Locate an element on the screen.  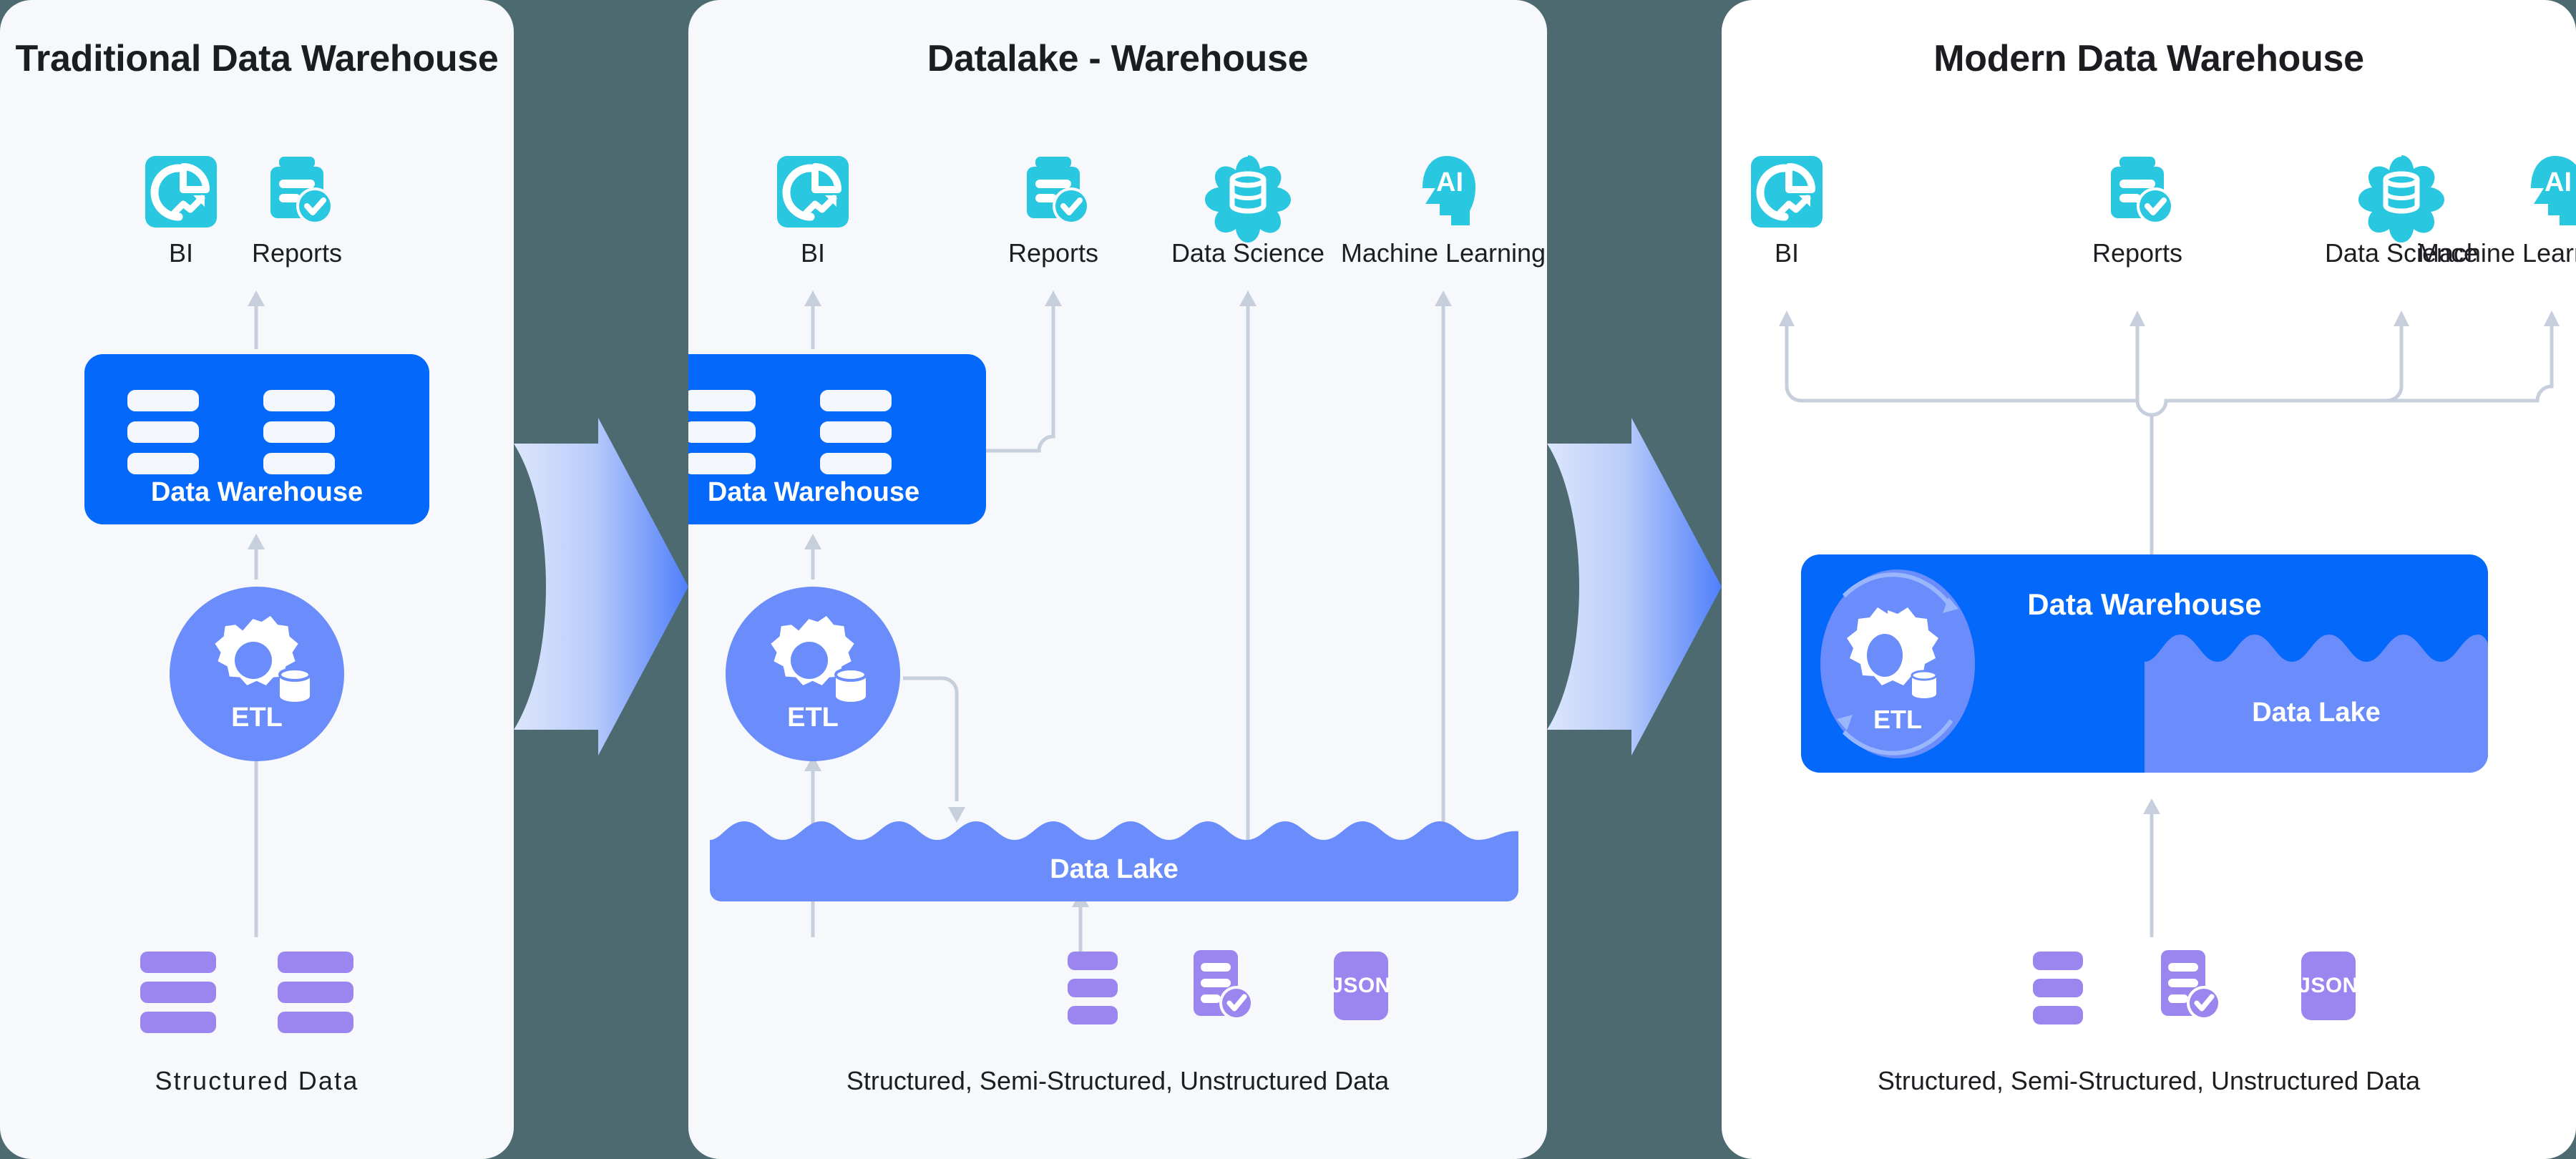
sources-caption: Structured Data is located at coordinates (257, 1080).